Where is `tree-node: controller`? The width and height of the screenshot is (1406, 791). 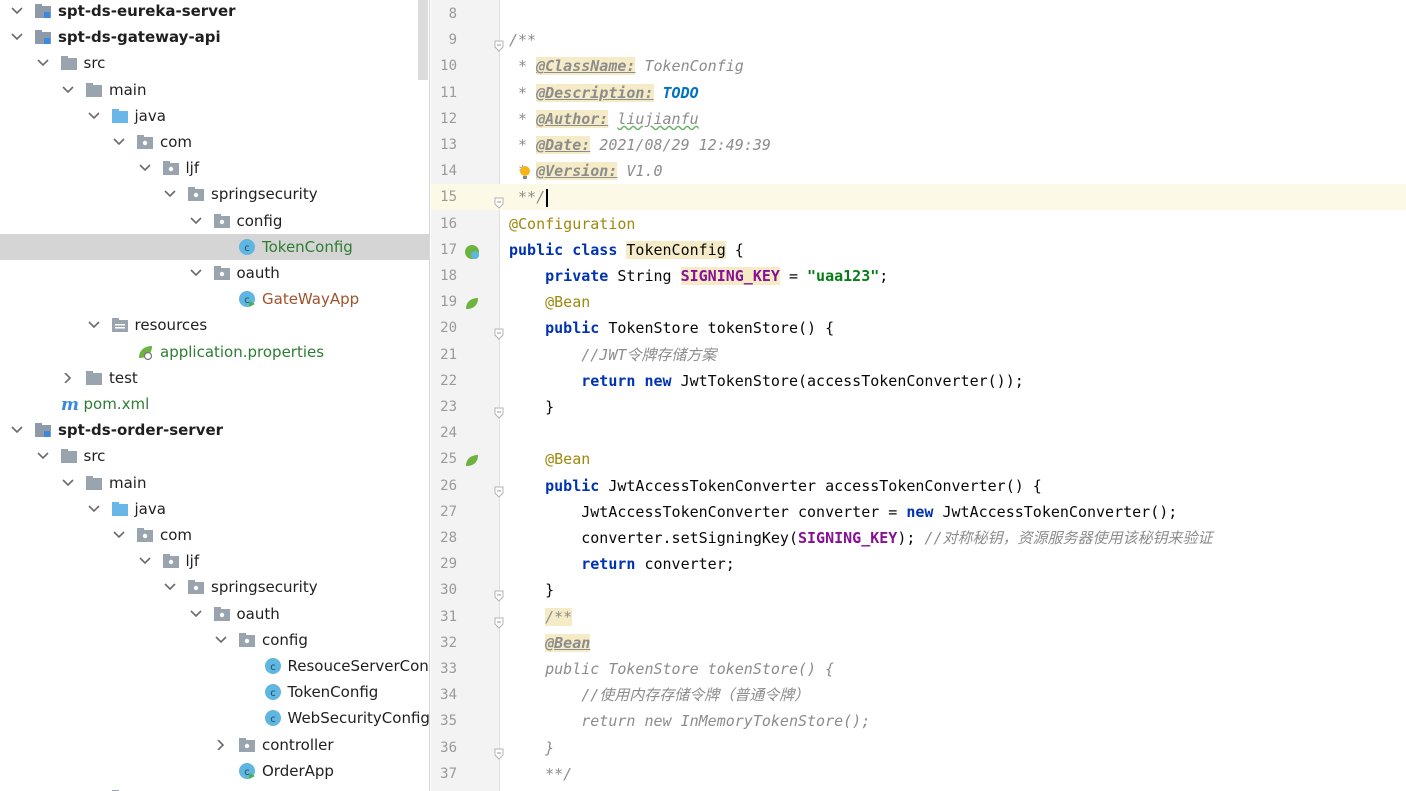
tree-node: controller is located at coordinates (214, 745).